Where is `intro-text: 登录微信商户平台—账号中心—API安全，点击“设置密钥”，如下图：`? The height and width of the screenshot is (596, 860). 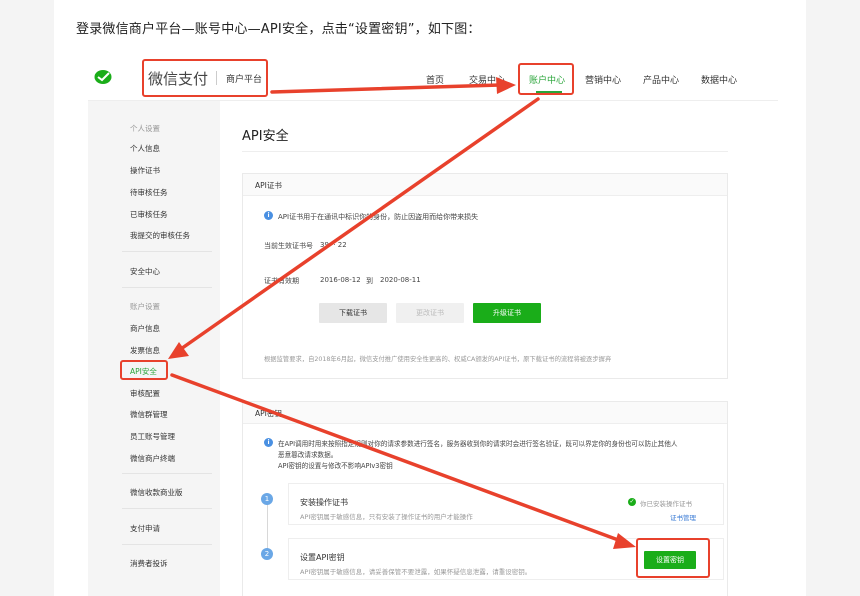
intro-text: 登录微信商户平台—账号中心—API安全，点击“设置密钥”，如下图： is located at coordinates (278, 29).